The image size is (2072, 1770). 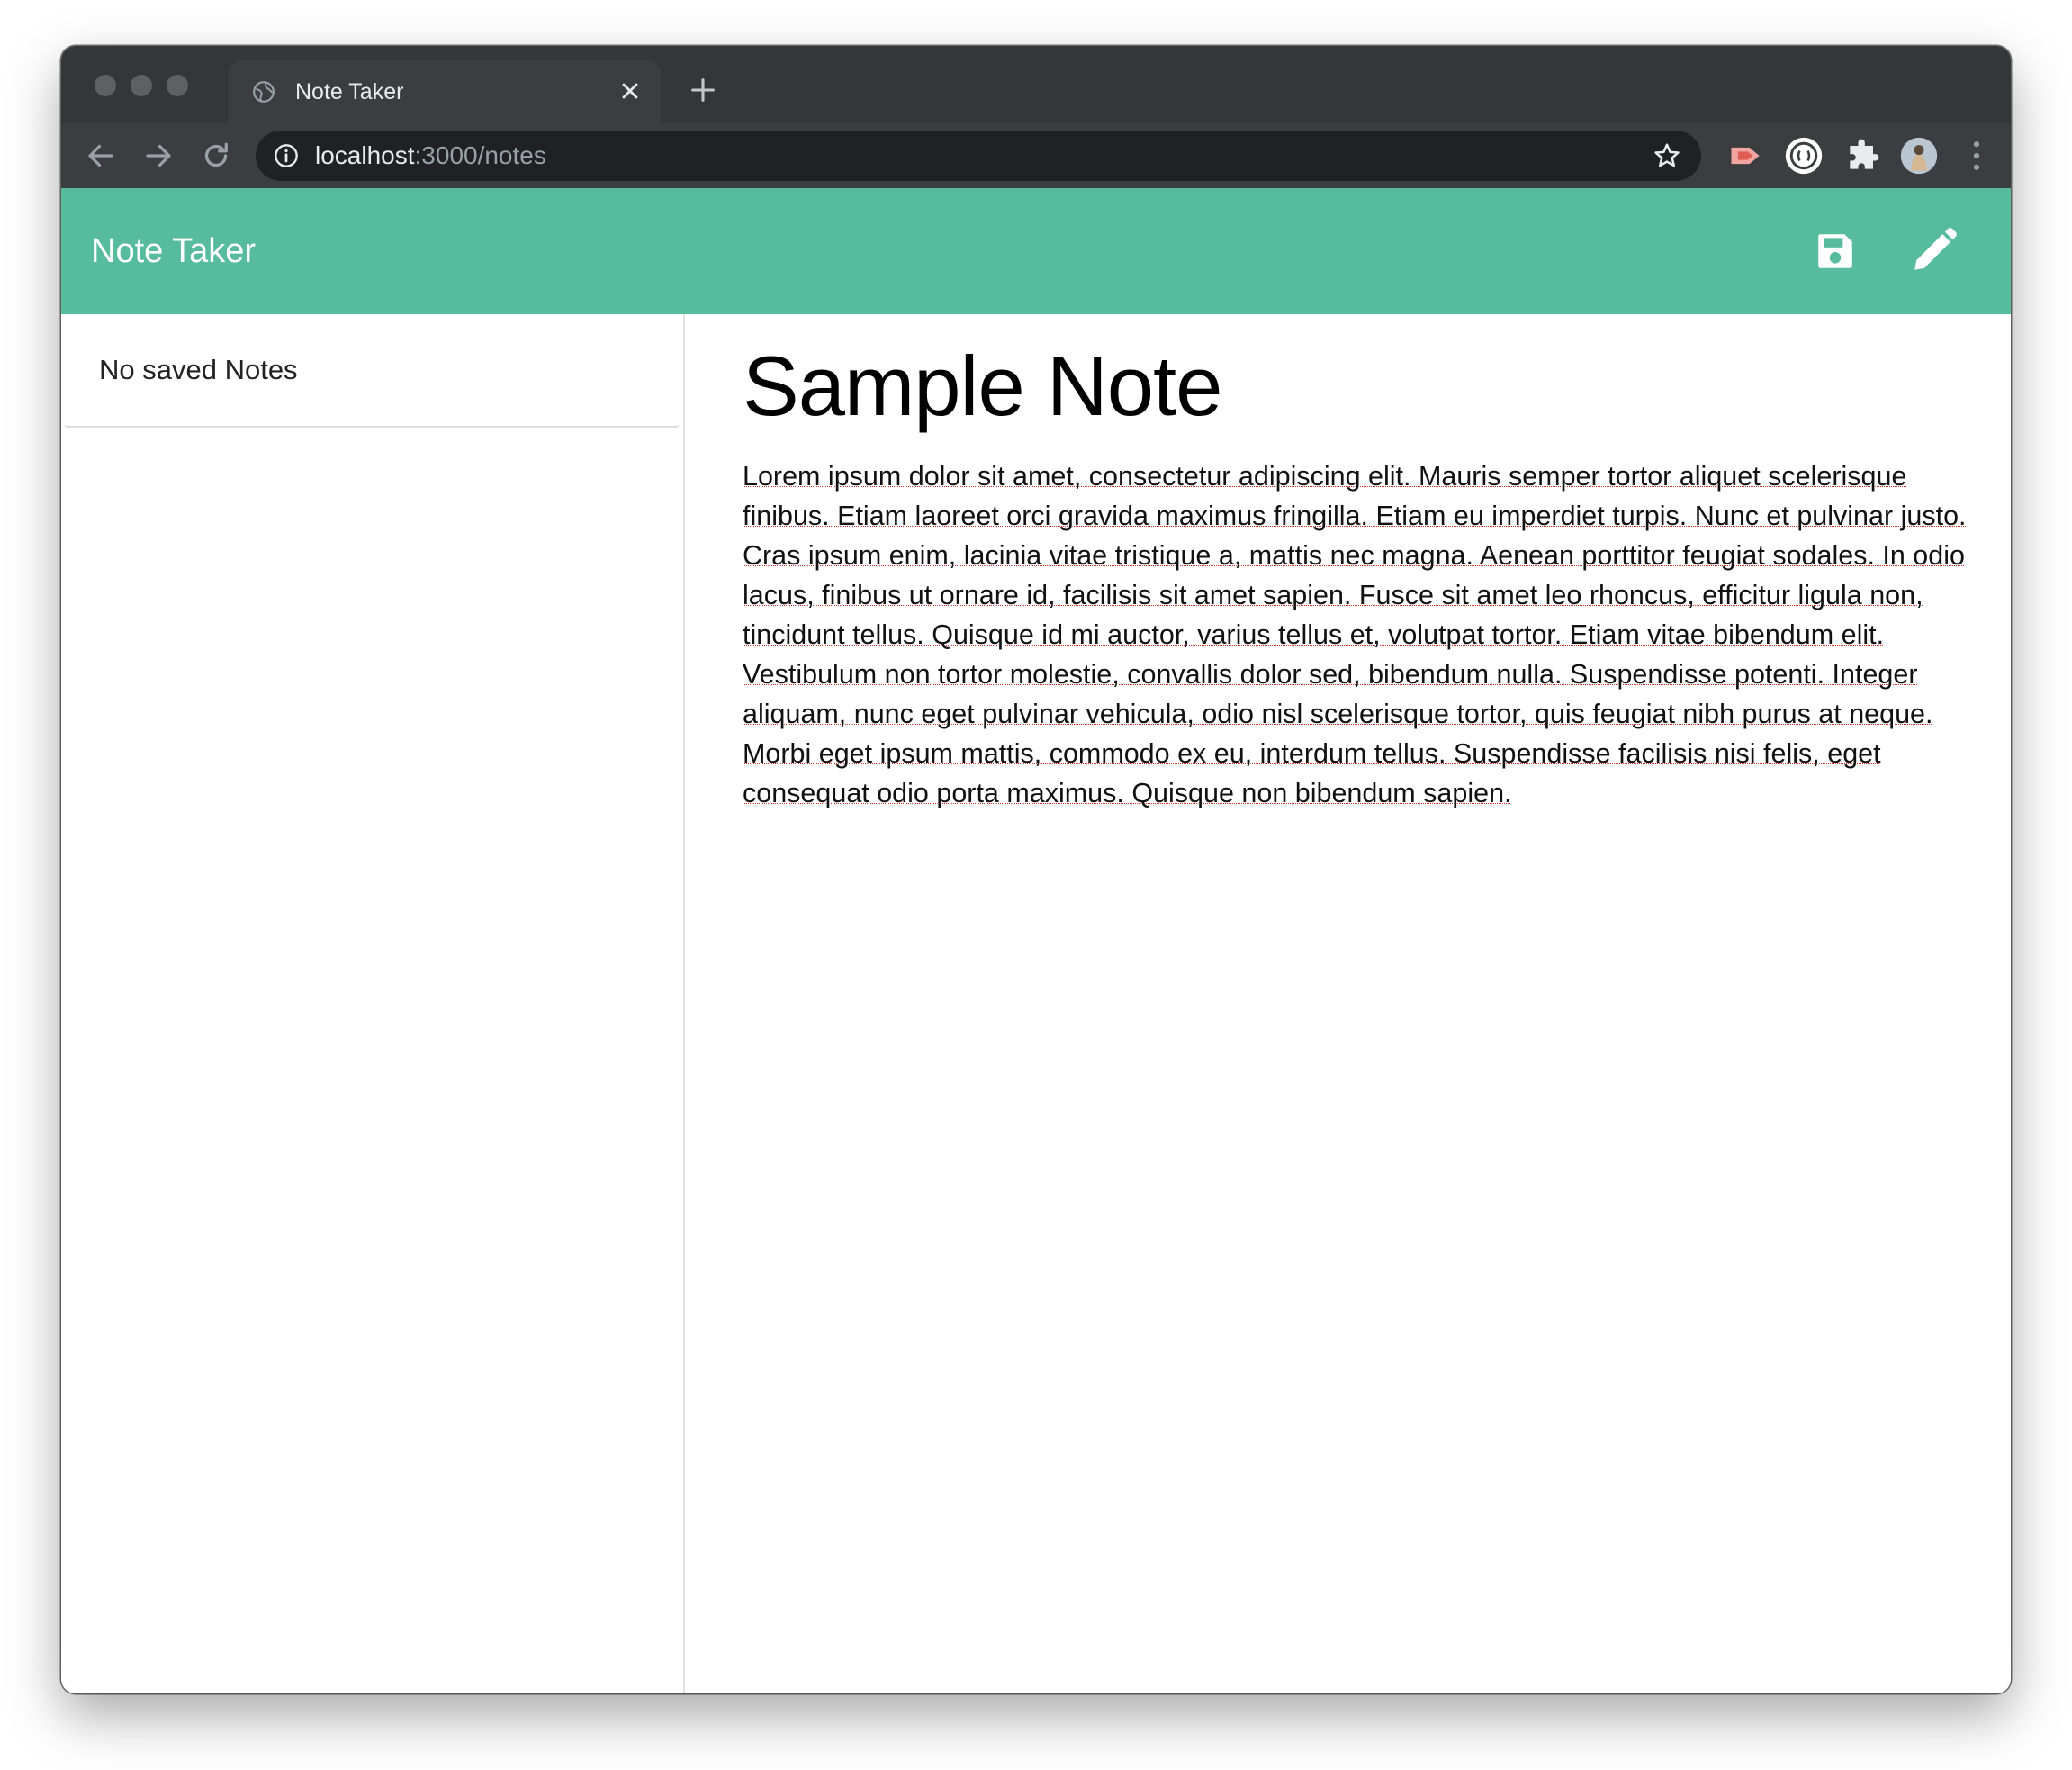 I want to click on extension-tag-icon, so click(x=1746, y=156).